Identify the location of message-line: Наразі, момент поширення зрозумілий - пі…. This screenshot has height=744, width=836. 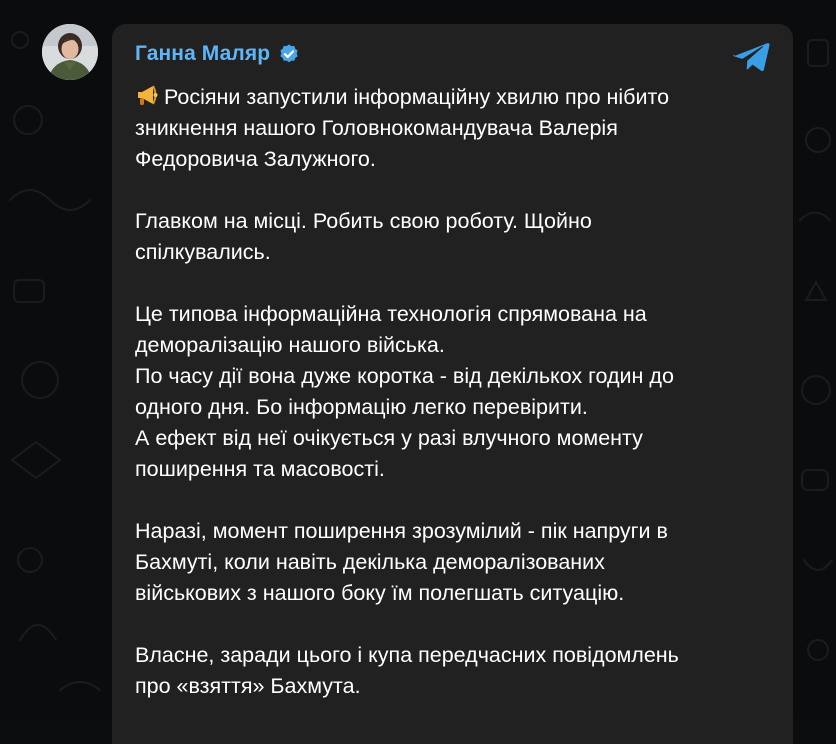
(401, 531).